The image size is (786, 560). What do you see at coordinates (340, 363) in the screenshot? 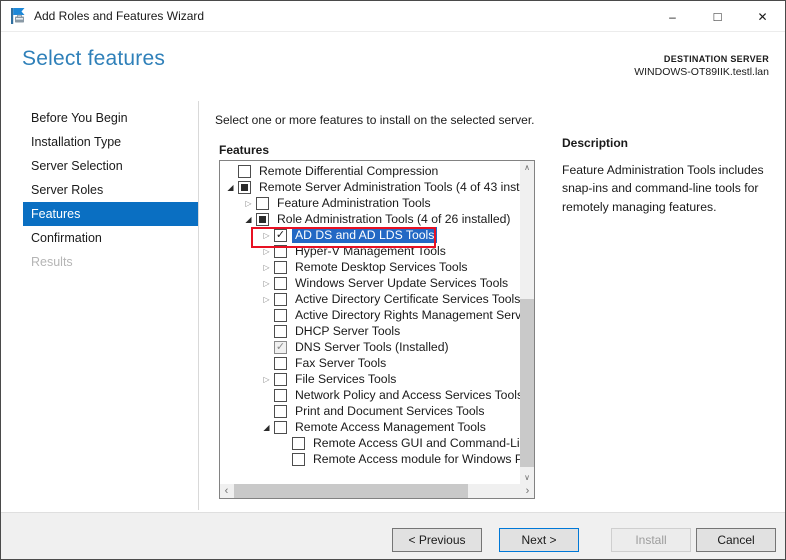
I see `tree-item-label: Fax Server Tools` at bounding box center [340, 363].